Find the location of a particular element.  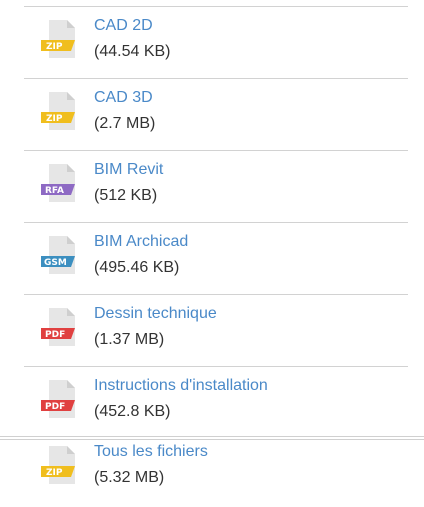

file-row-cad-3d: ZIP CAD 3D (2.7 MB) is located at coordinates (216, 114).